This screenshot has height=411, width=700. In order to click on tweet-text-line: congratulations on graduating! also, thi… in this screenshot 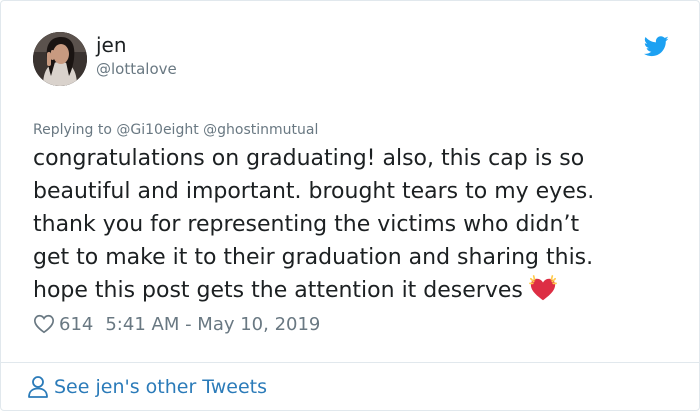, I will do `click(309, 158)`.